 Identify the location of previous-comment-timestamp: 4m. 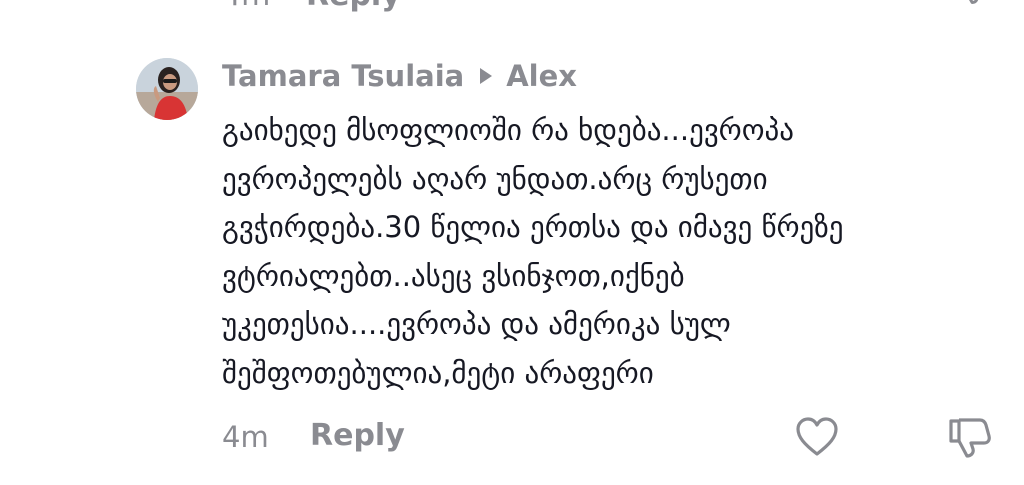
(246, 6).